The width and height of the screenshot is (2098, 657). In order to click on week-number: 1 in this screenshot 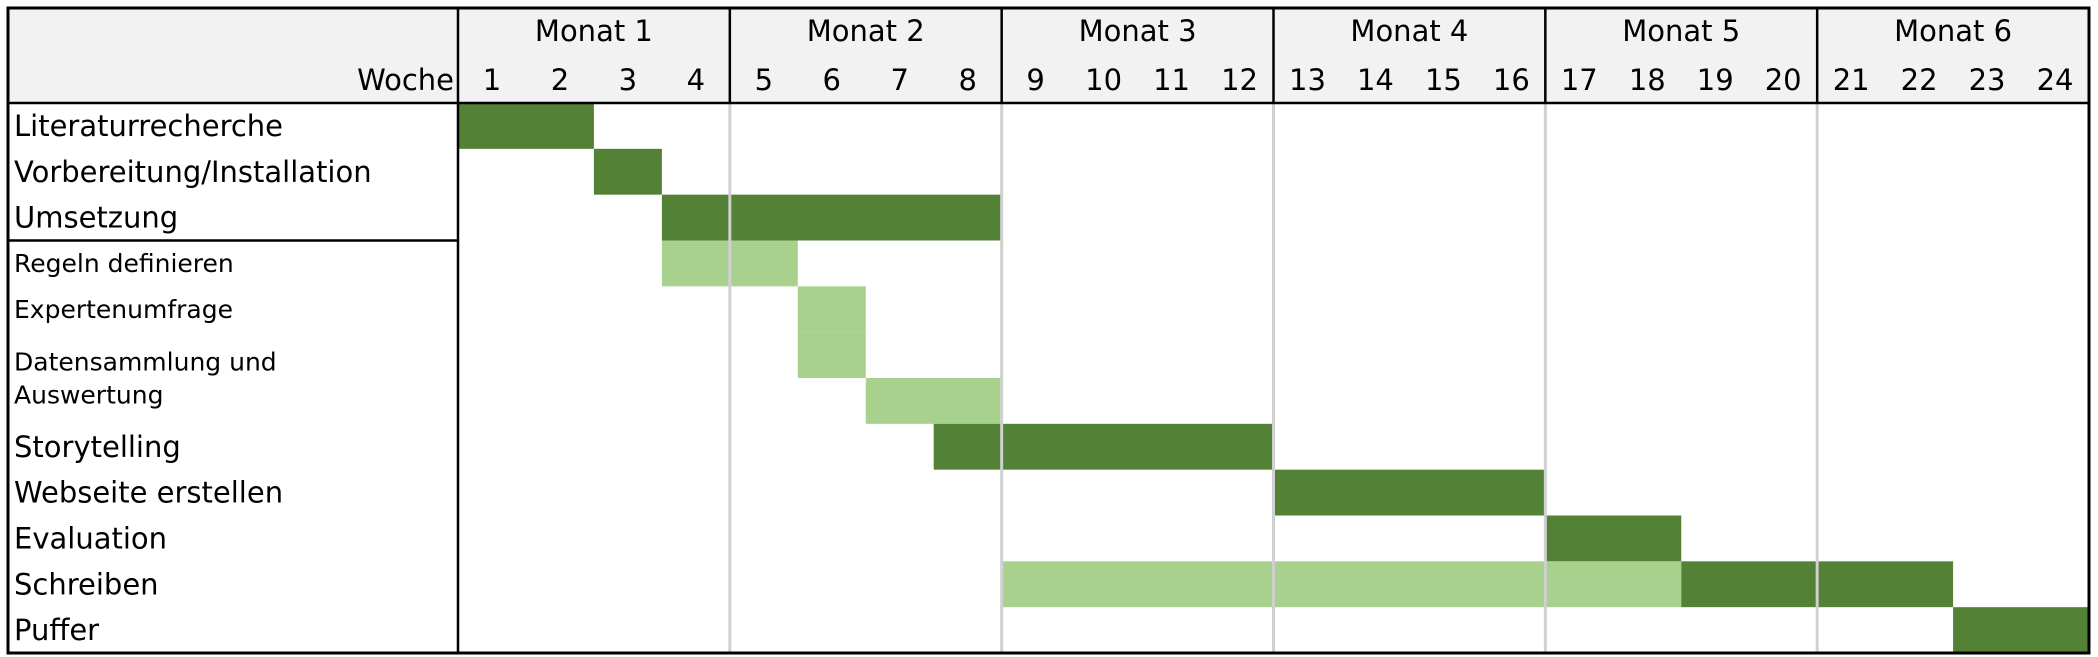, I will do `click(492, 80)`.